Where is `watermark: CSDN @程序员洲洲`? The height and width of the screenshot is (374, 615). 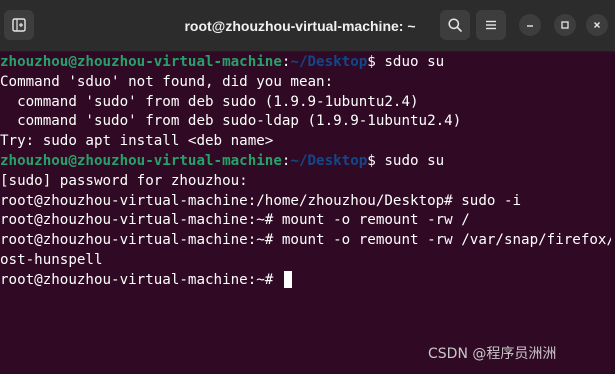 watermark: CSDN @程序员洲洲 is located at coordinates (492, 354).